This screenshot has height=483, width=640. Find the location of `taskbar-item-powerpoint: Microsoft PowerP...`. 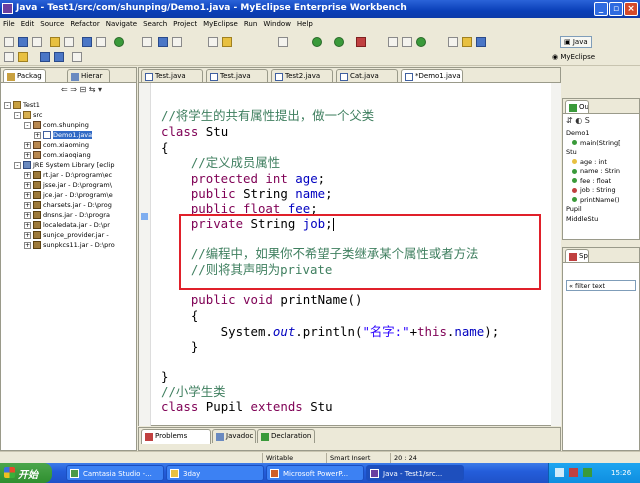

taskbar-item-powerpoint: Microsoft PowerP... is located at coordinates (315, 473).